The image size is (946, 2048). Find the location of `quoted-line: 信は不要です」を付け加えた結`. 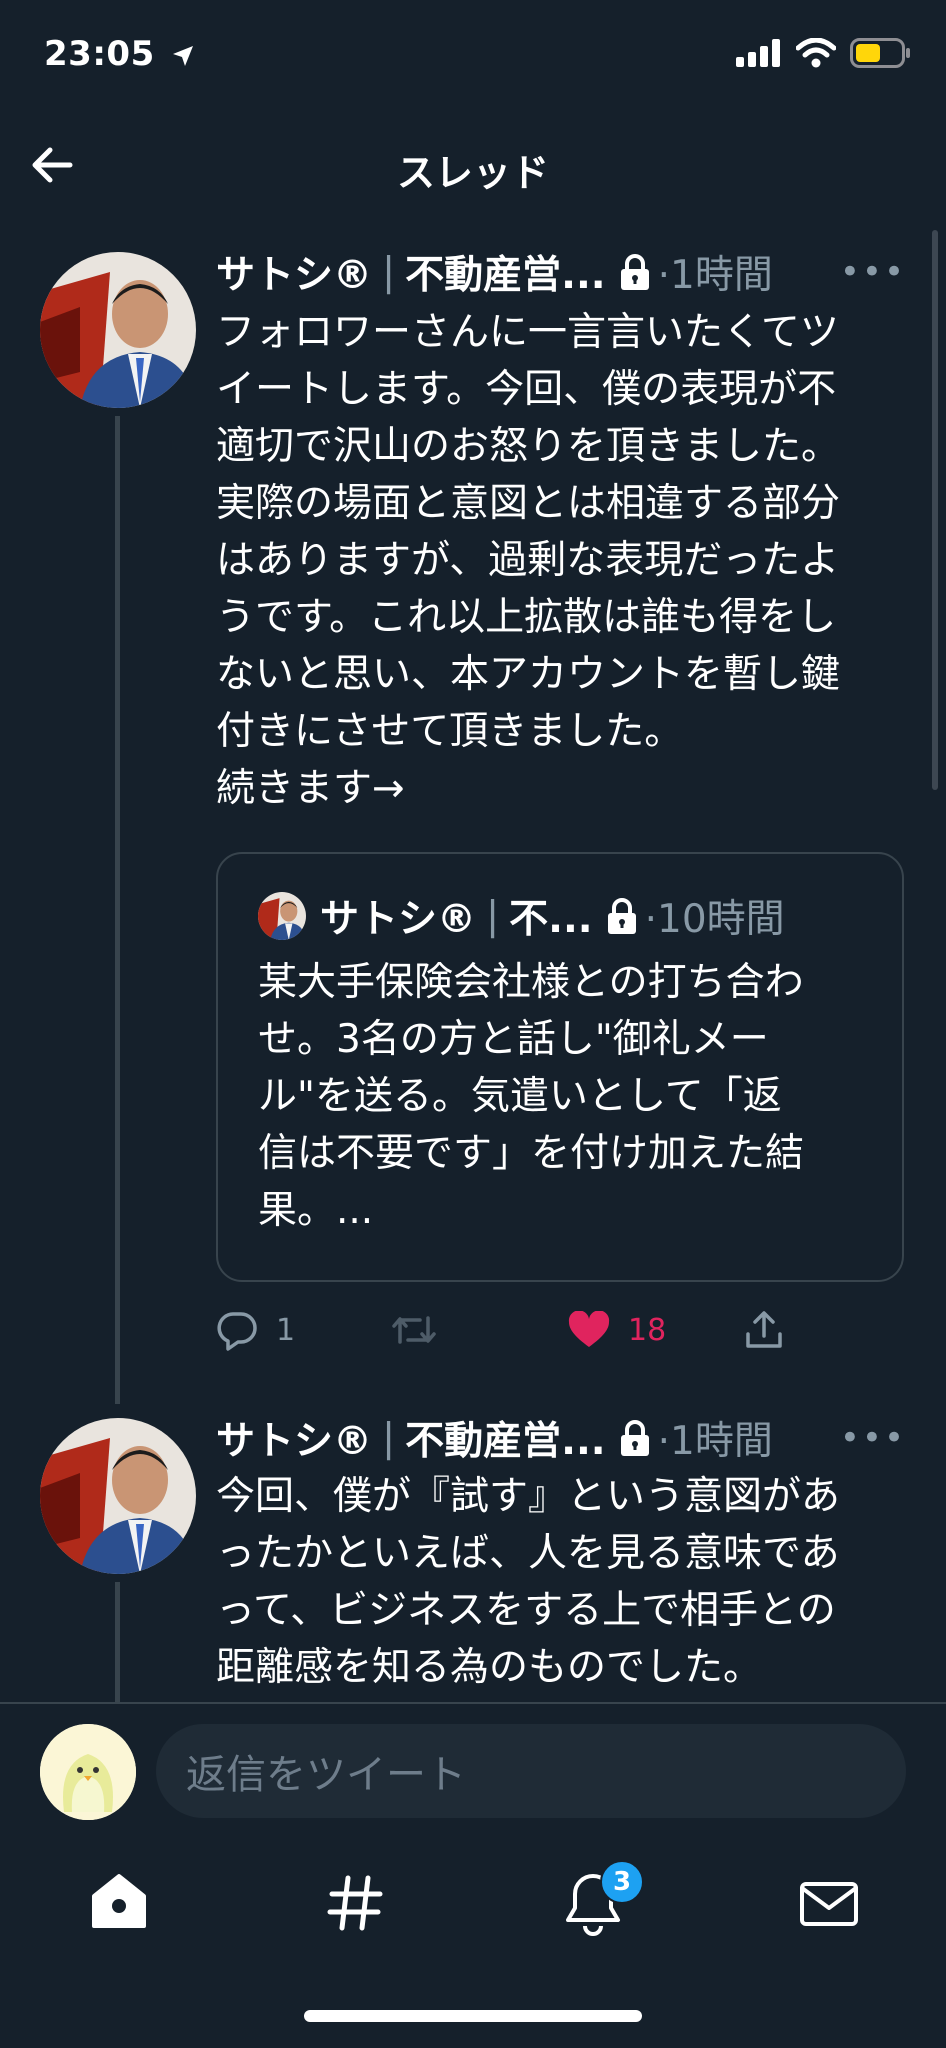

quoted-line: 信は不要です」を付け加えた結 is located at coordinates (531, 1153).